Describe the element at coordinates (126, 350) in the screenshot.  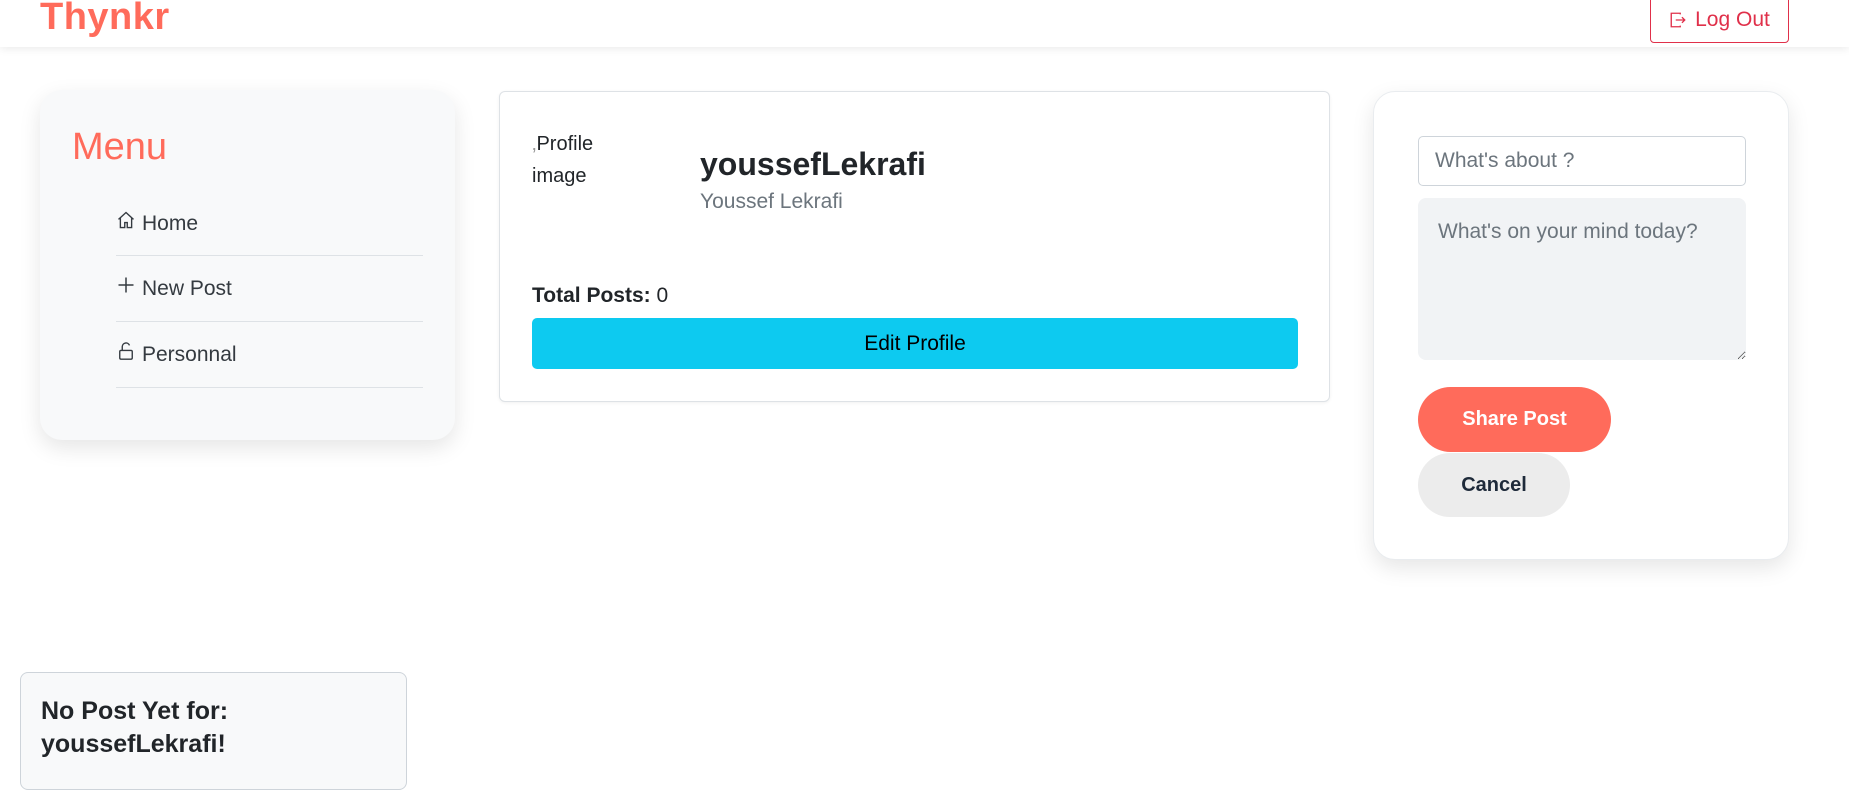
I see `unlock-icon` at that location.